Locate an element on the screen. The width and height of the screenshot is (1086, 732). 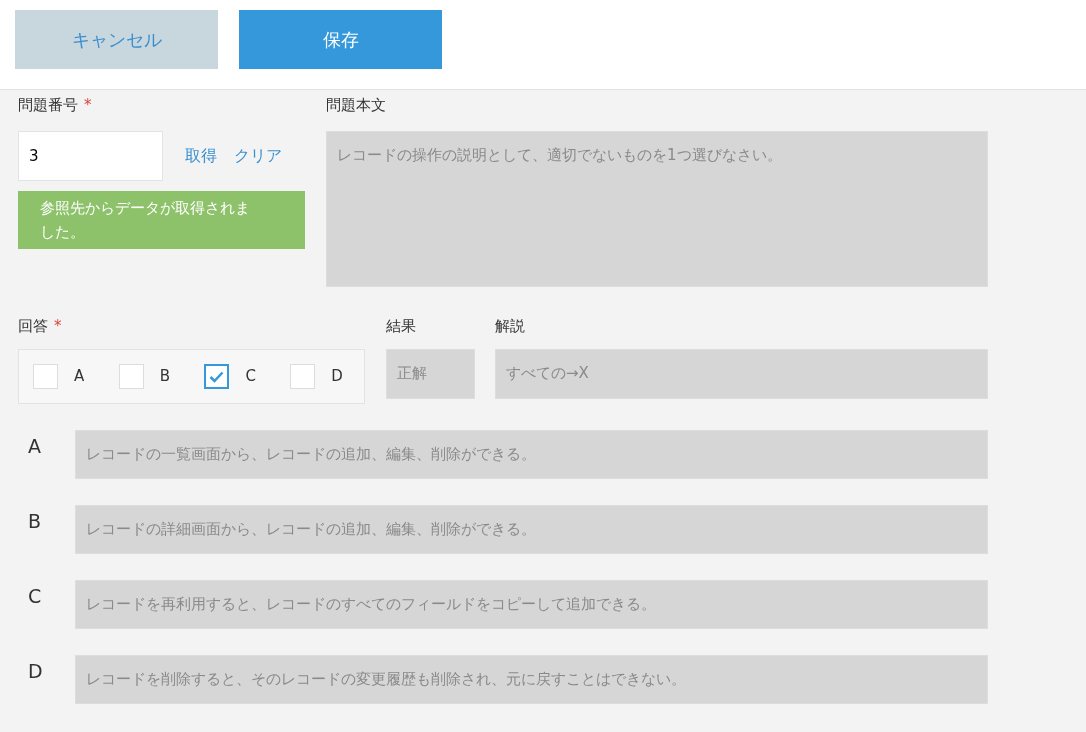
field-label: 問題番号 is located at coordinates (48, 105).